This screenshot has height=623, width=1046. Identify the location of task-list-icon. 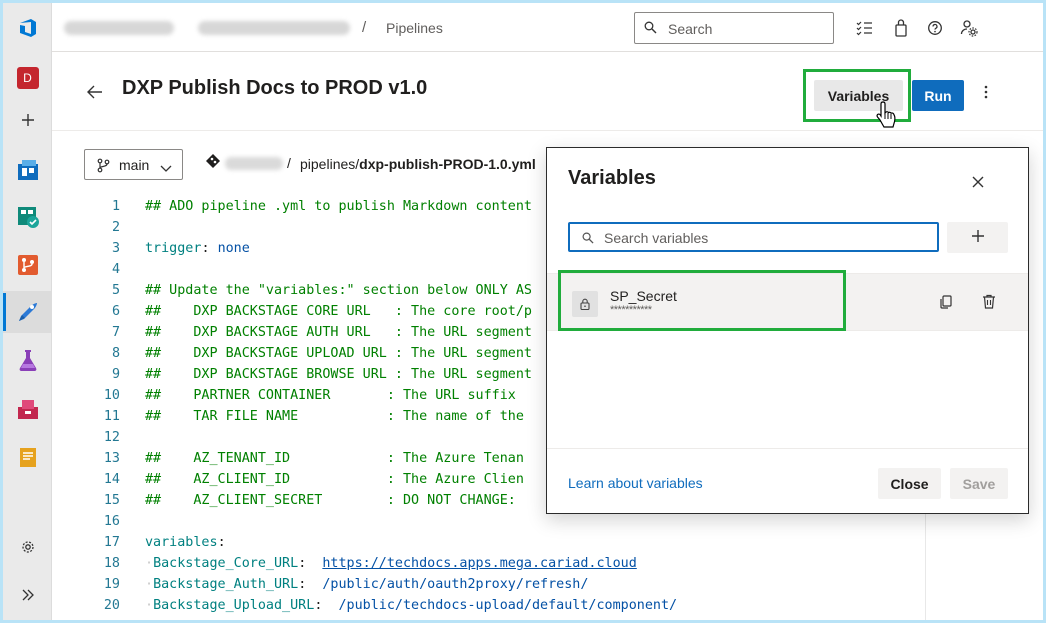
(864, 28).